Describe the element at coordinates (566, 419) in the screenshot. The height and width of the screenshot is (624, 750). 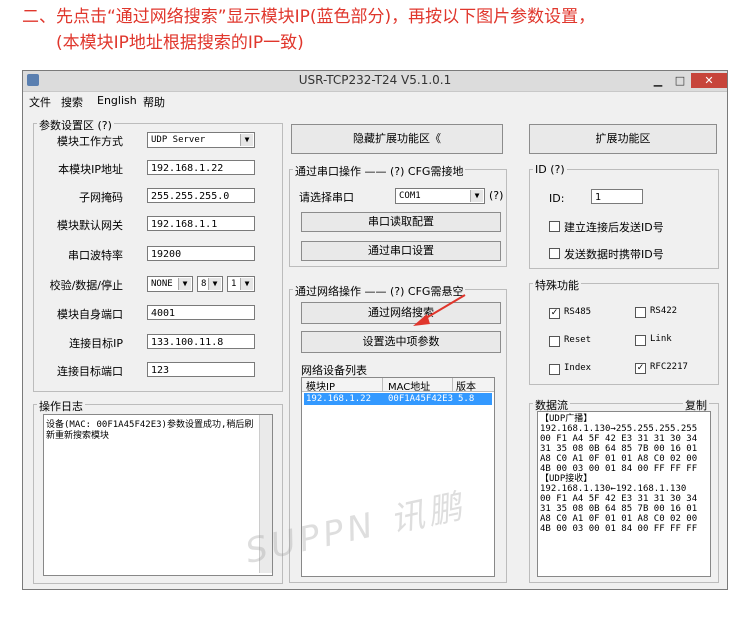
I see `stream-line: 【UDP广播】` at that location.